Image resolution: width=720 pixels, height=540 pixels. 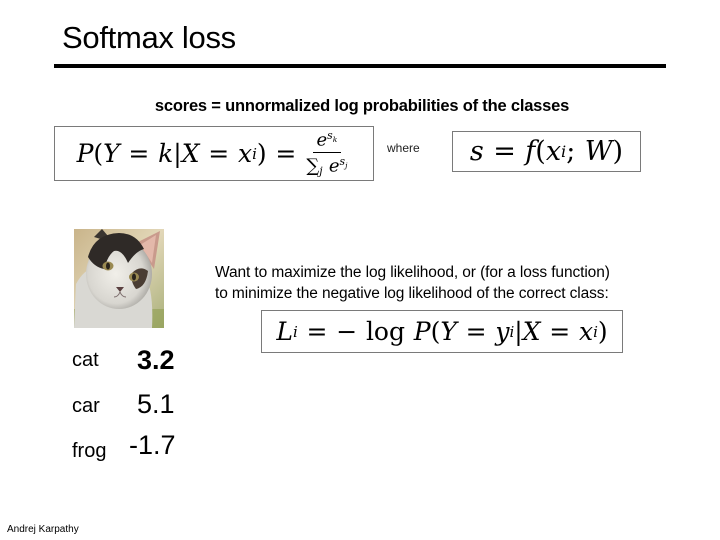 What do you see at coordinates (156, 360) in the screenshot?
I see `class-score-cat: 3.2` at bounding box center [156, 360].